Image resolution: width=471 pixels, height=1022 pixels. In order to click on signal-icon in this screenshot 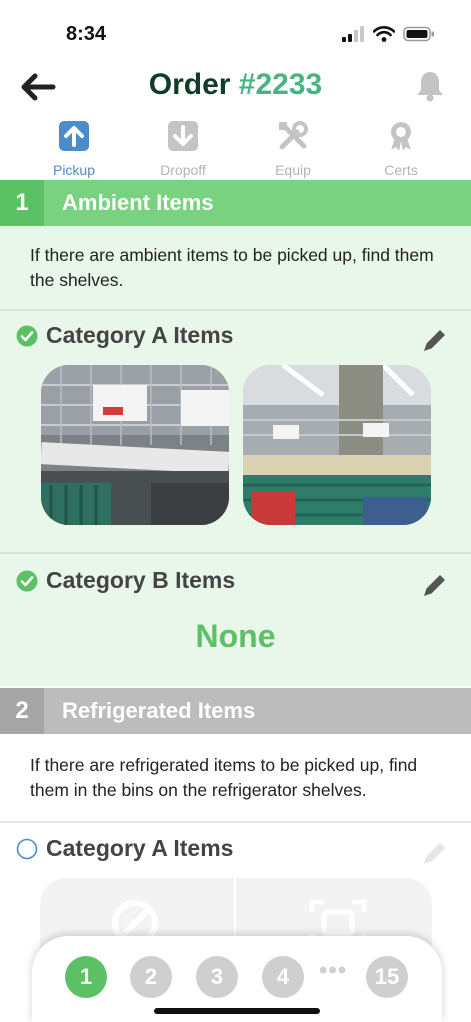, I will do `click(353, 34)`.